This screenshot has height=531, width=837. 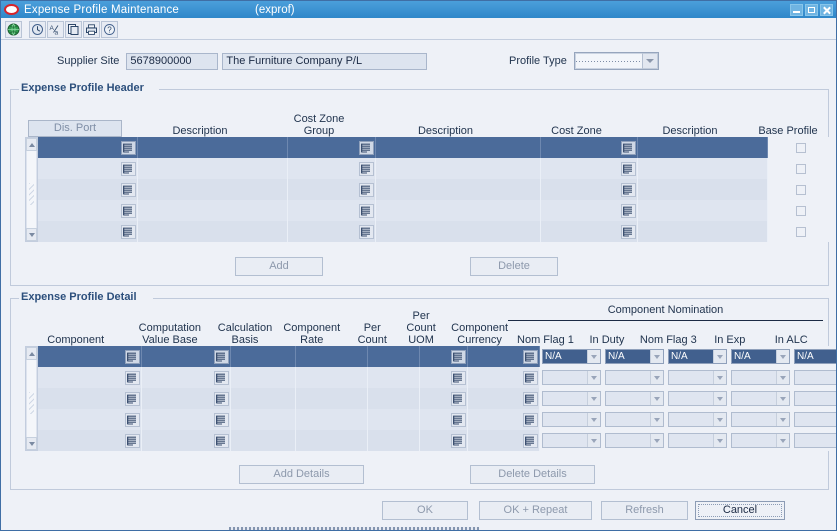 I want to click on ok-repeat-button: OK + Repeat, so click(x=535, y=510).